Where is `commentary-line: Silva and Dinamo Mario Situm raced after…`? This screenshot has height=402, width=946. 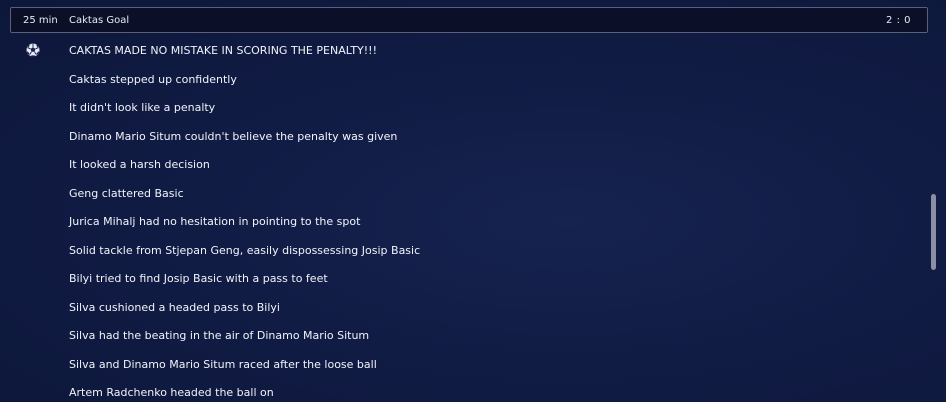 commentary-line: Silva and Dinamo Mario Situm raced after… is located at coordinates (223, 364).